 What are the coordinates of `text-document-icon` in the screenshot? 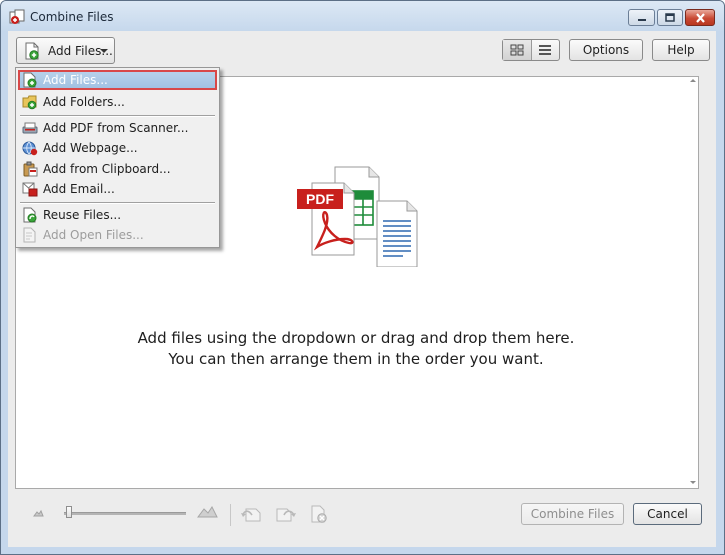 It's located at (397, 233).